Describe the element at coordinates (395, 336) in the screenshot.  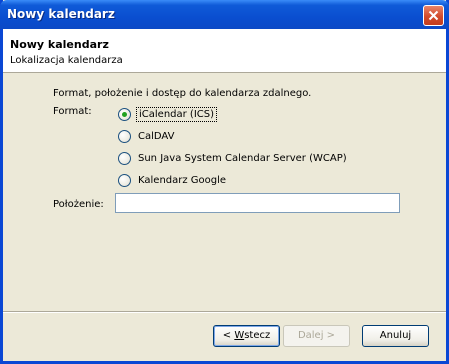
I see `cancel-button: Anuluj` at that location.